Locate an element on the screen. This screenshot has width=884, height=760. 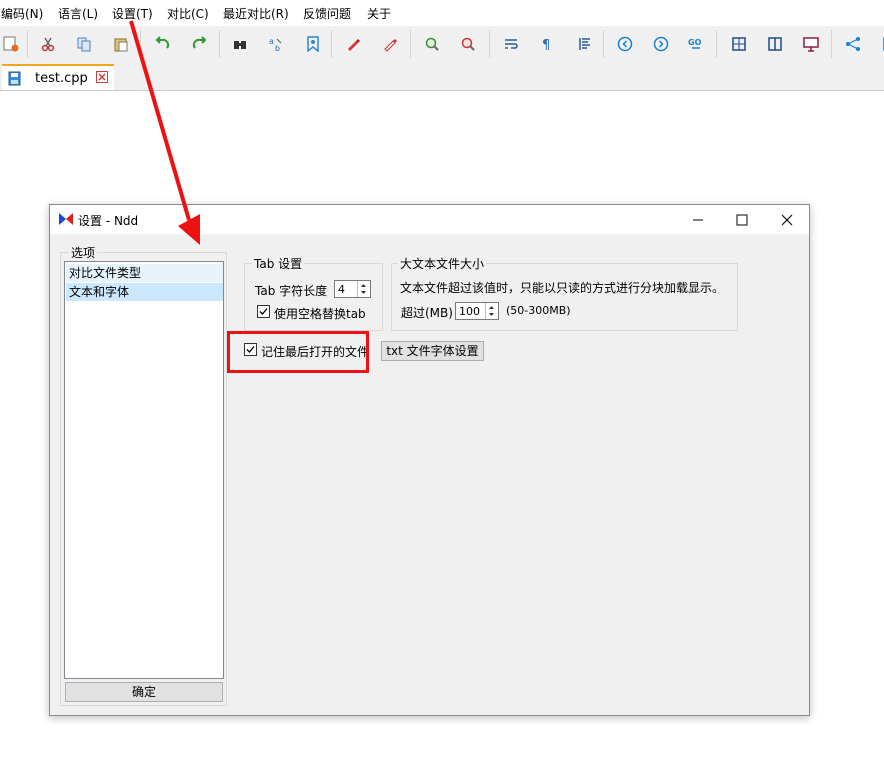
close-icon is located at coordinates (787, 220).